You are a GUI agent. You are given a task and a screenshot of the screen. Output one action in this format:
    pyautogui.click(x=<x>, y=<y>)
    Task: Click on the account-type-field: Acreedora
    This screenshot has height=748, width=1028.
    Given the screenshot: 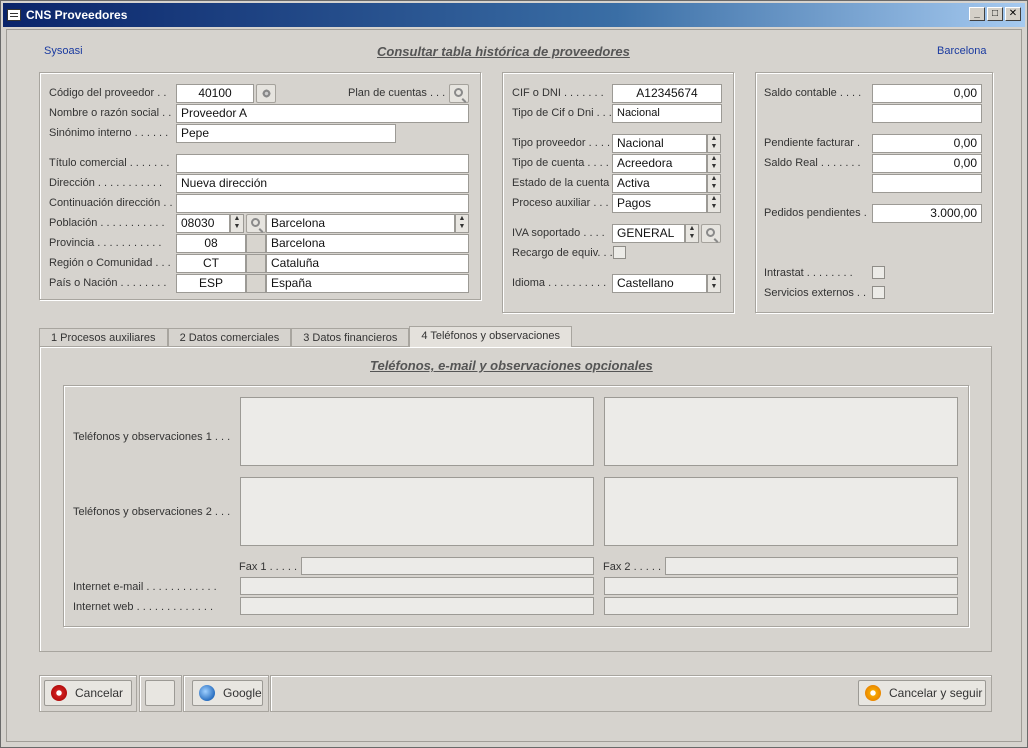 What is the action you would take?
    pyautogui.click(x=659, y=163)
    